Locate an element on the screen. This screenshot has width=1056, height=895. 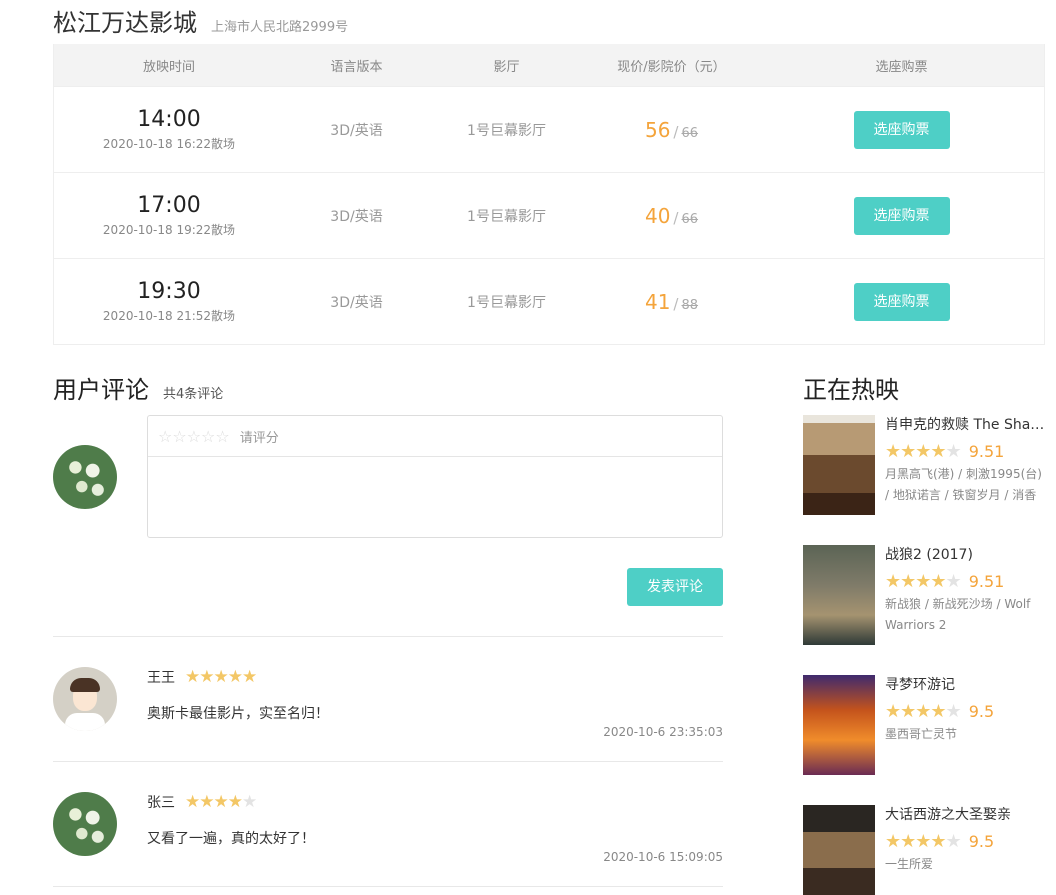
comments-header: 用户评论 共4条评论 is located at coordinates (138, 387).